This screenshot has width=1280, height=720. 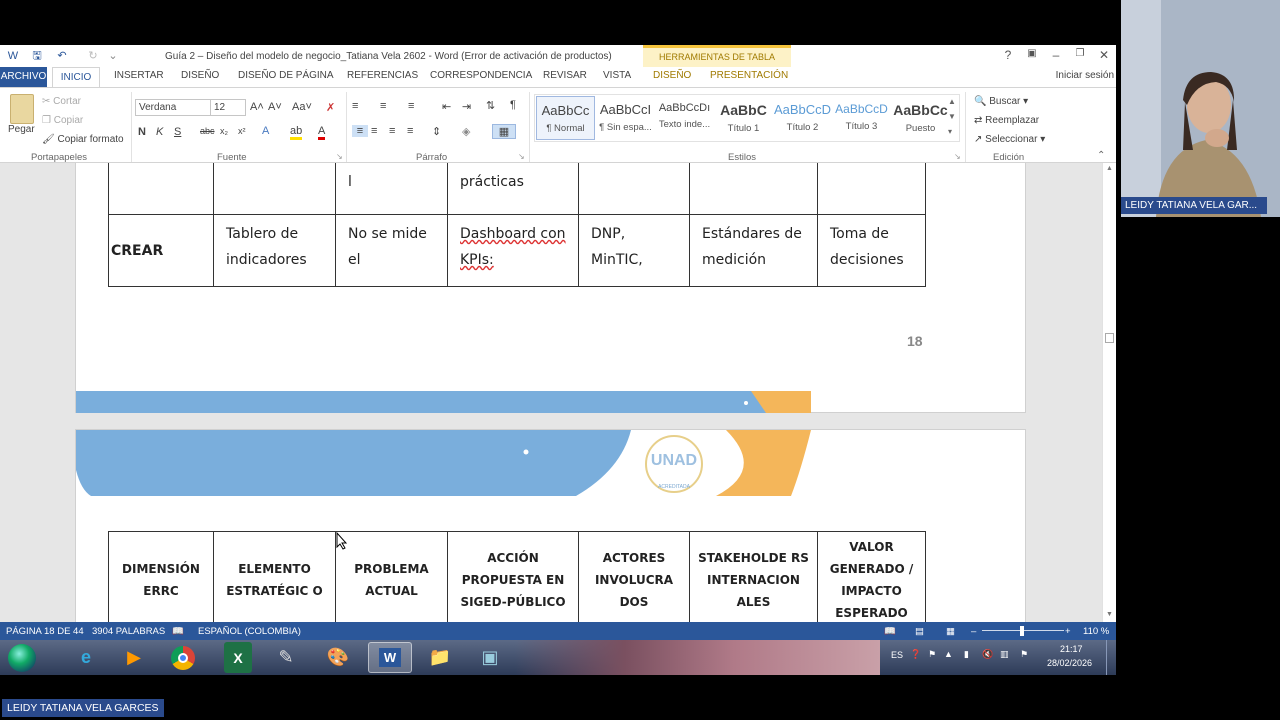 What do you see at coordinates (446, 106) in the screenshot?
I see `decrease-indent-icon: ⇤` at bounding box center [446, 106].